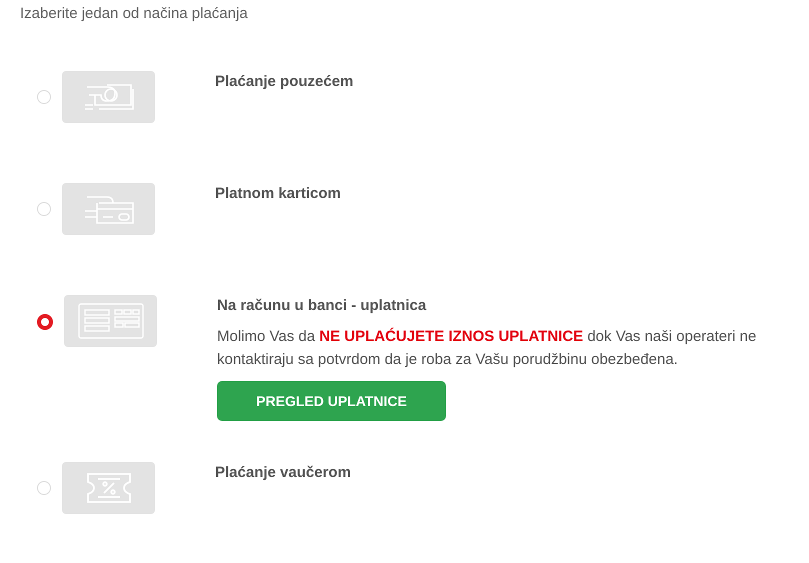 The image size is (809, 563). What do you see at coordinates (487, 348) in the screenshot?
I see `payment-note: Molimo Vas da NE UPLAĆUJETE IZNOS UPLATNICE dok Vas naši operateri ne kontaktiraju sa potvrdom da je roba za Vašu porudžbinu obezbeđena.` at bounding box center [487, 348].